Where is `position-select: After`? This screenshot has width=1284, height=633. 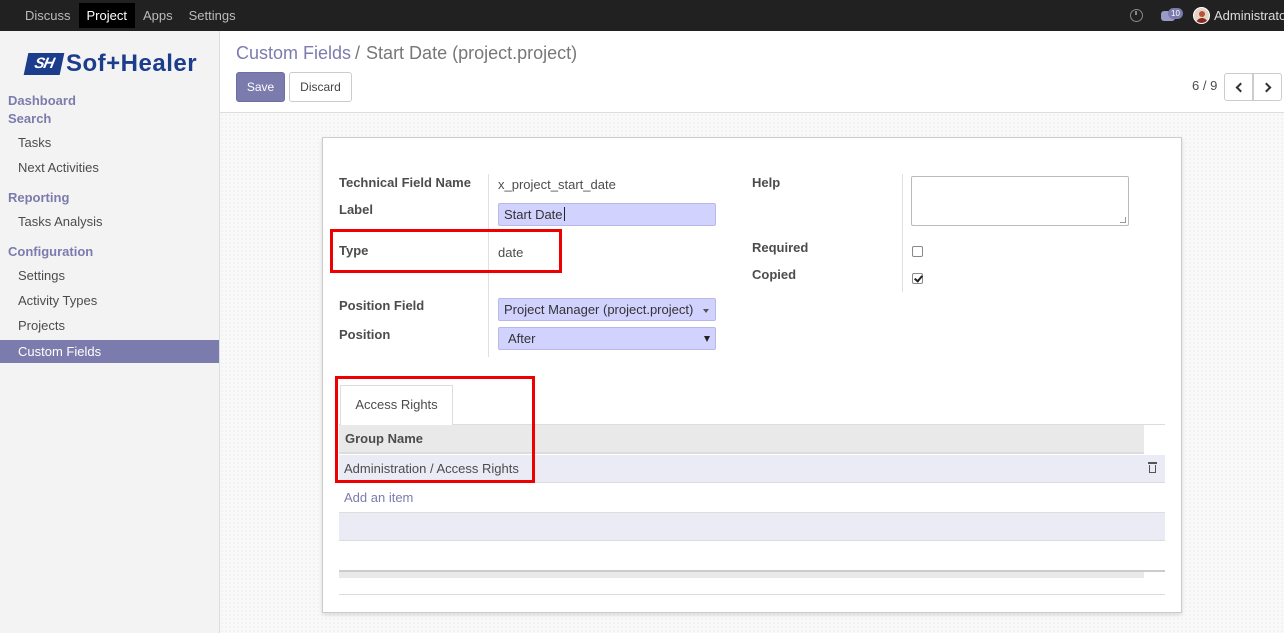 position-select: After is located at coordinates (607, 338).